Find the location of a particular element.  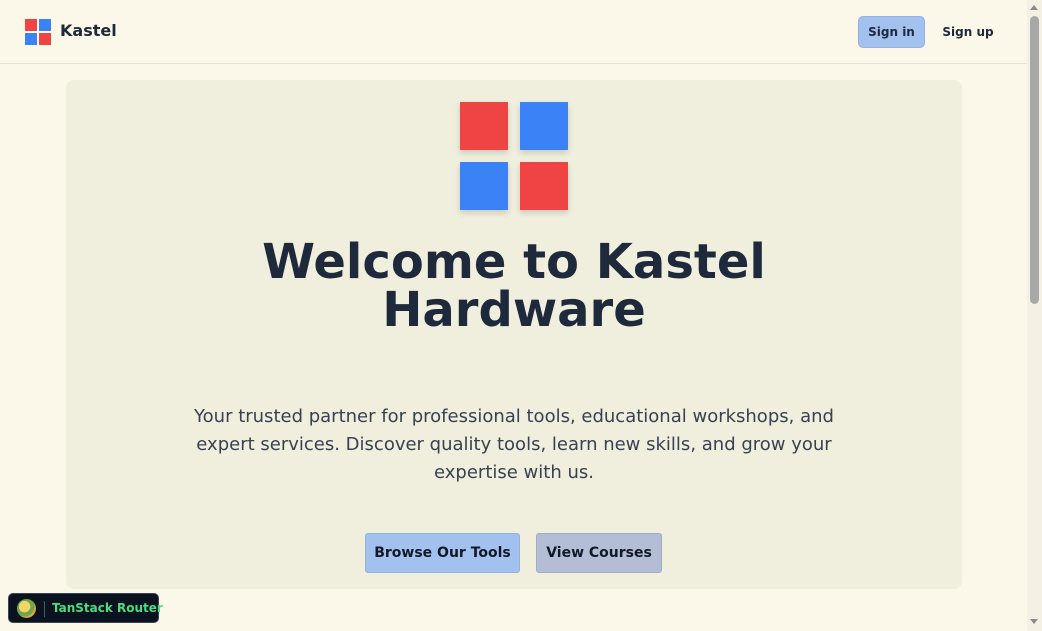

tanstack-router-devtools-toggle: TanStack Router is located at coordinates (85, 608).